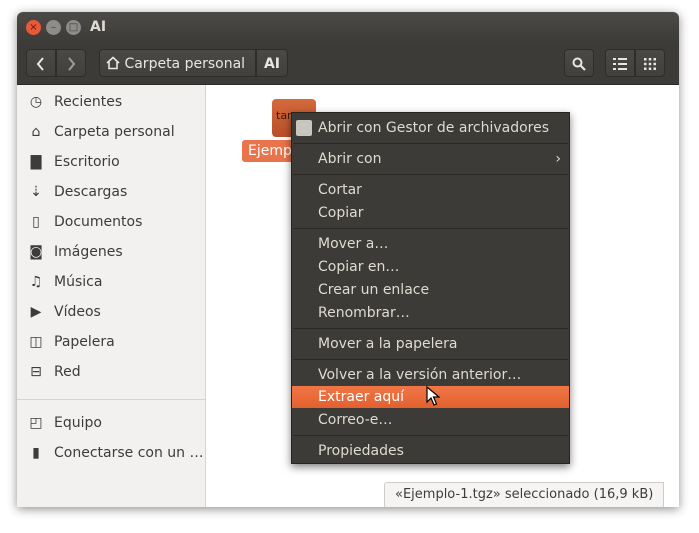 The image size is (699, 533). I want to click on chevron-right-icon: ›, so click(558, 159).